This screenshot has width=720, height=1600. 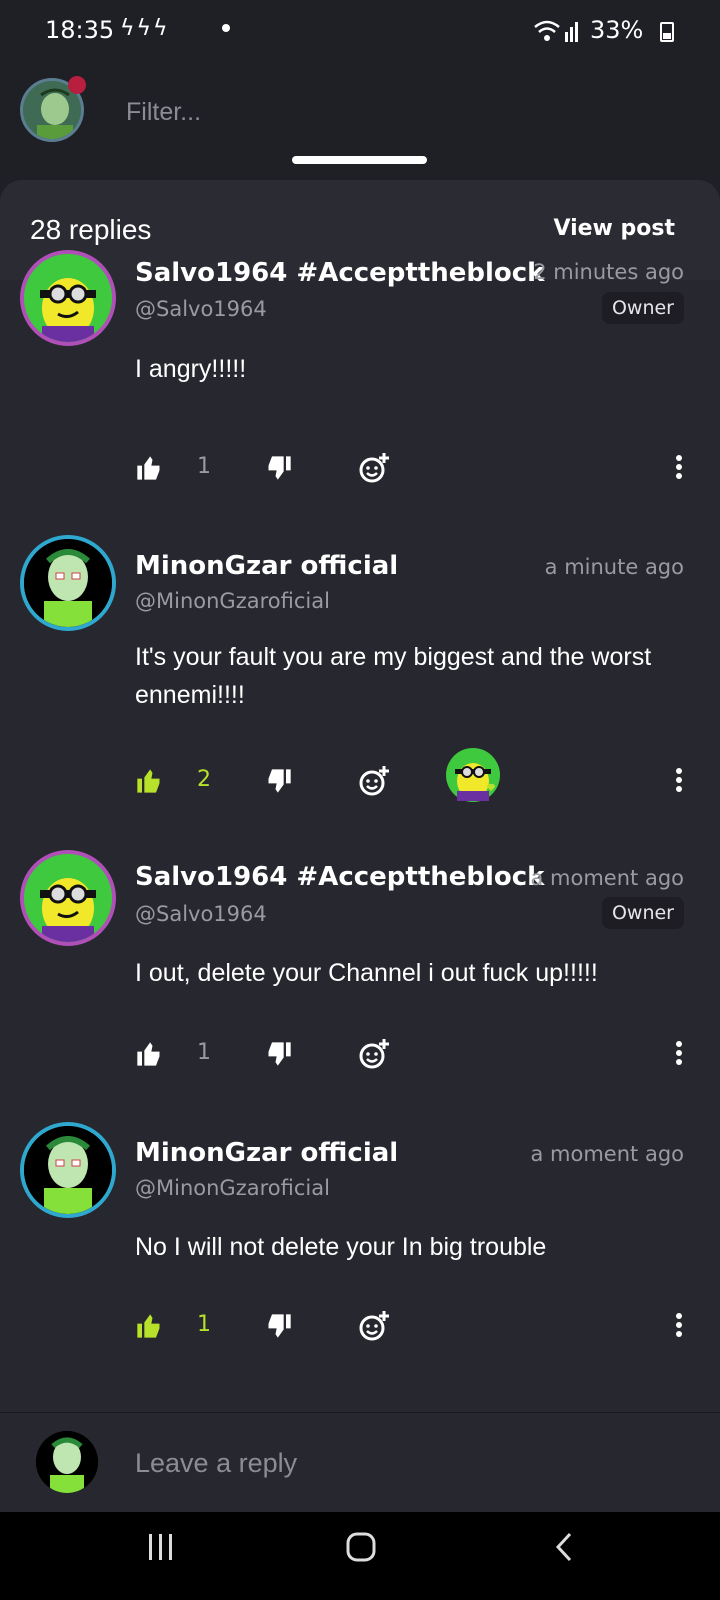 I want to click on home-icon, so click(x=361, y=1547).